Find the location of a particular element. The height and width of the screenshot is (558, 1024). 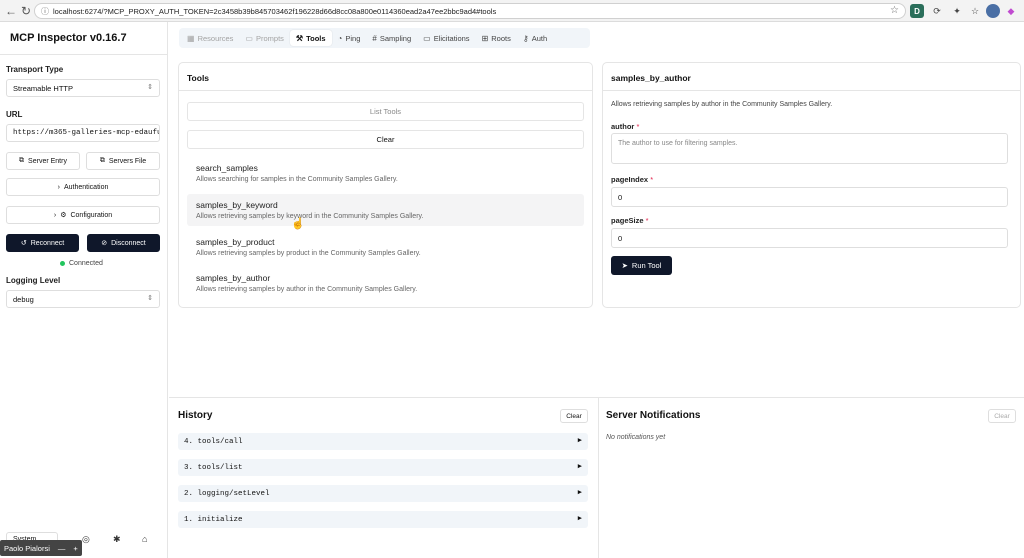

favorite-star-icon: ☆ is located at coordinates (894, 10).